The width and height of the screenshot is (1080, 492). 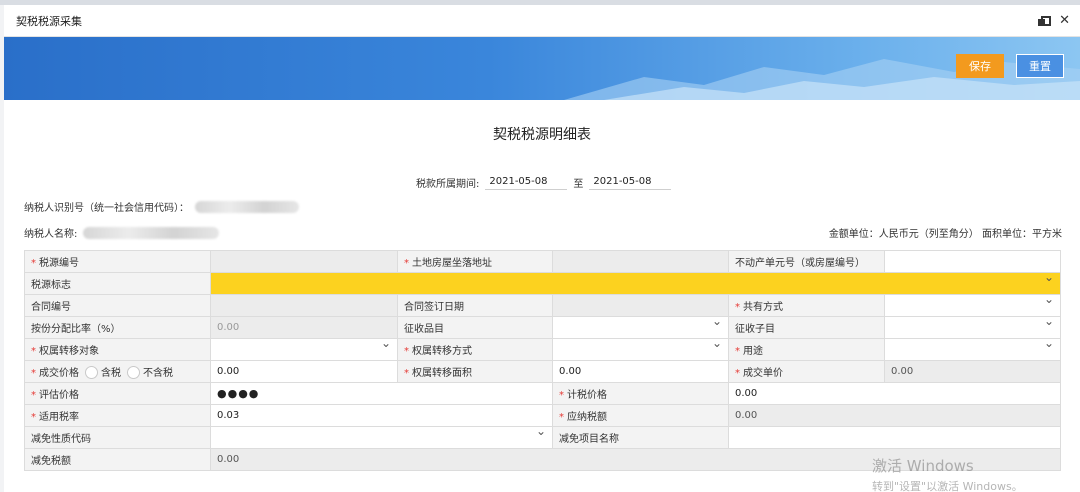 I want to click on transfer-method-select, so click(x=640, y=349).